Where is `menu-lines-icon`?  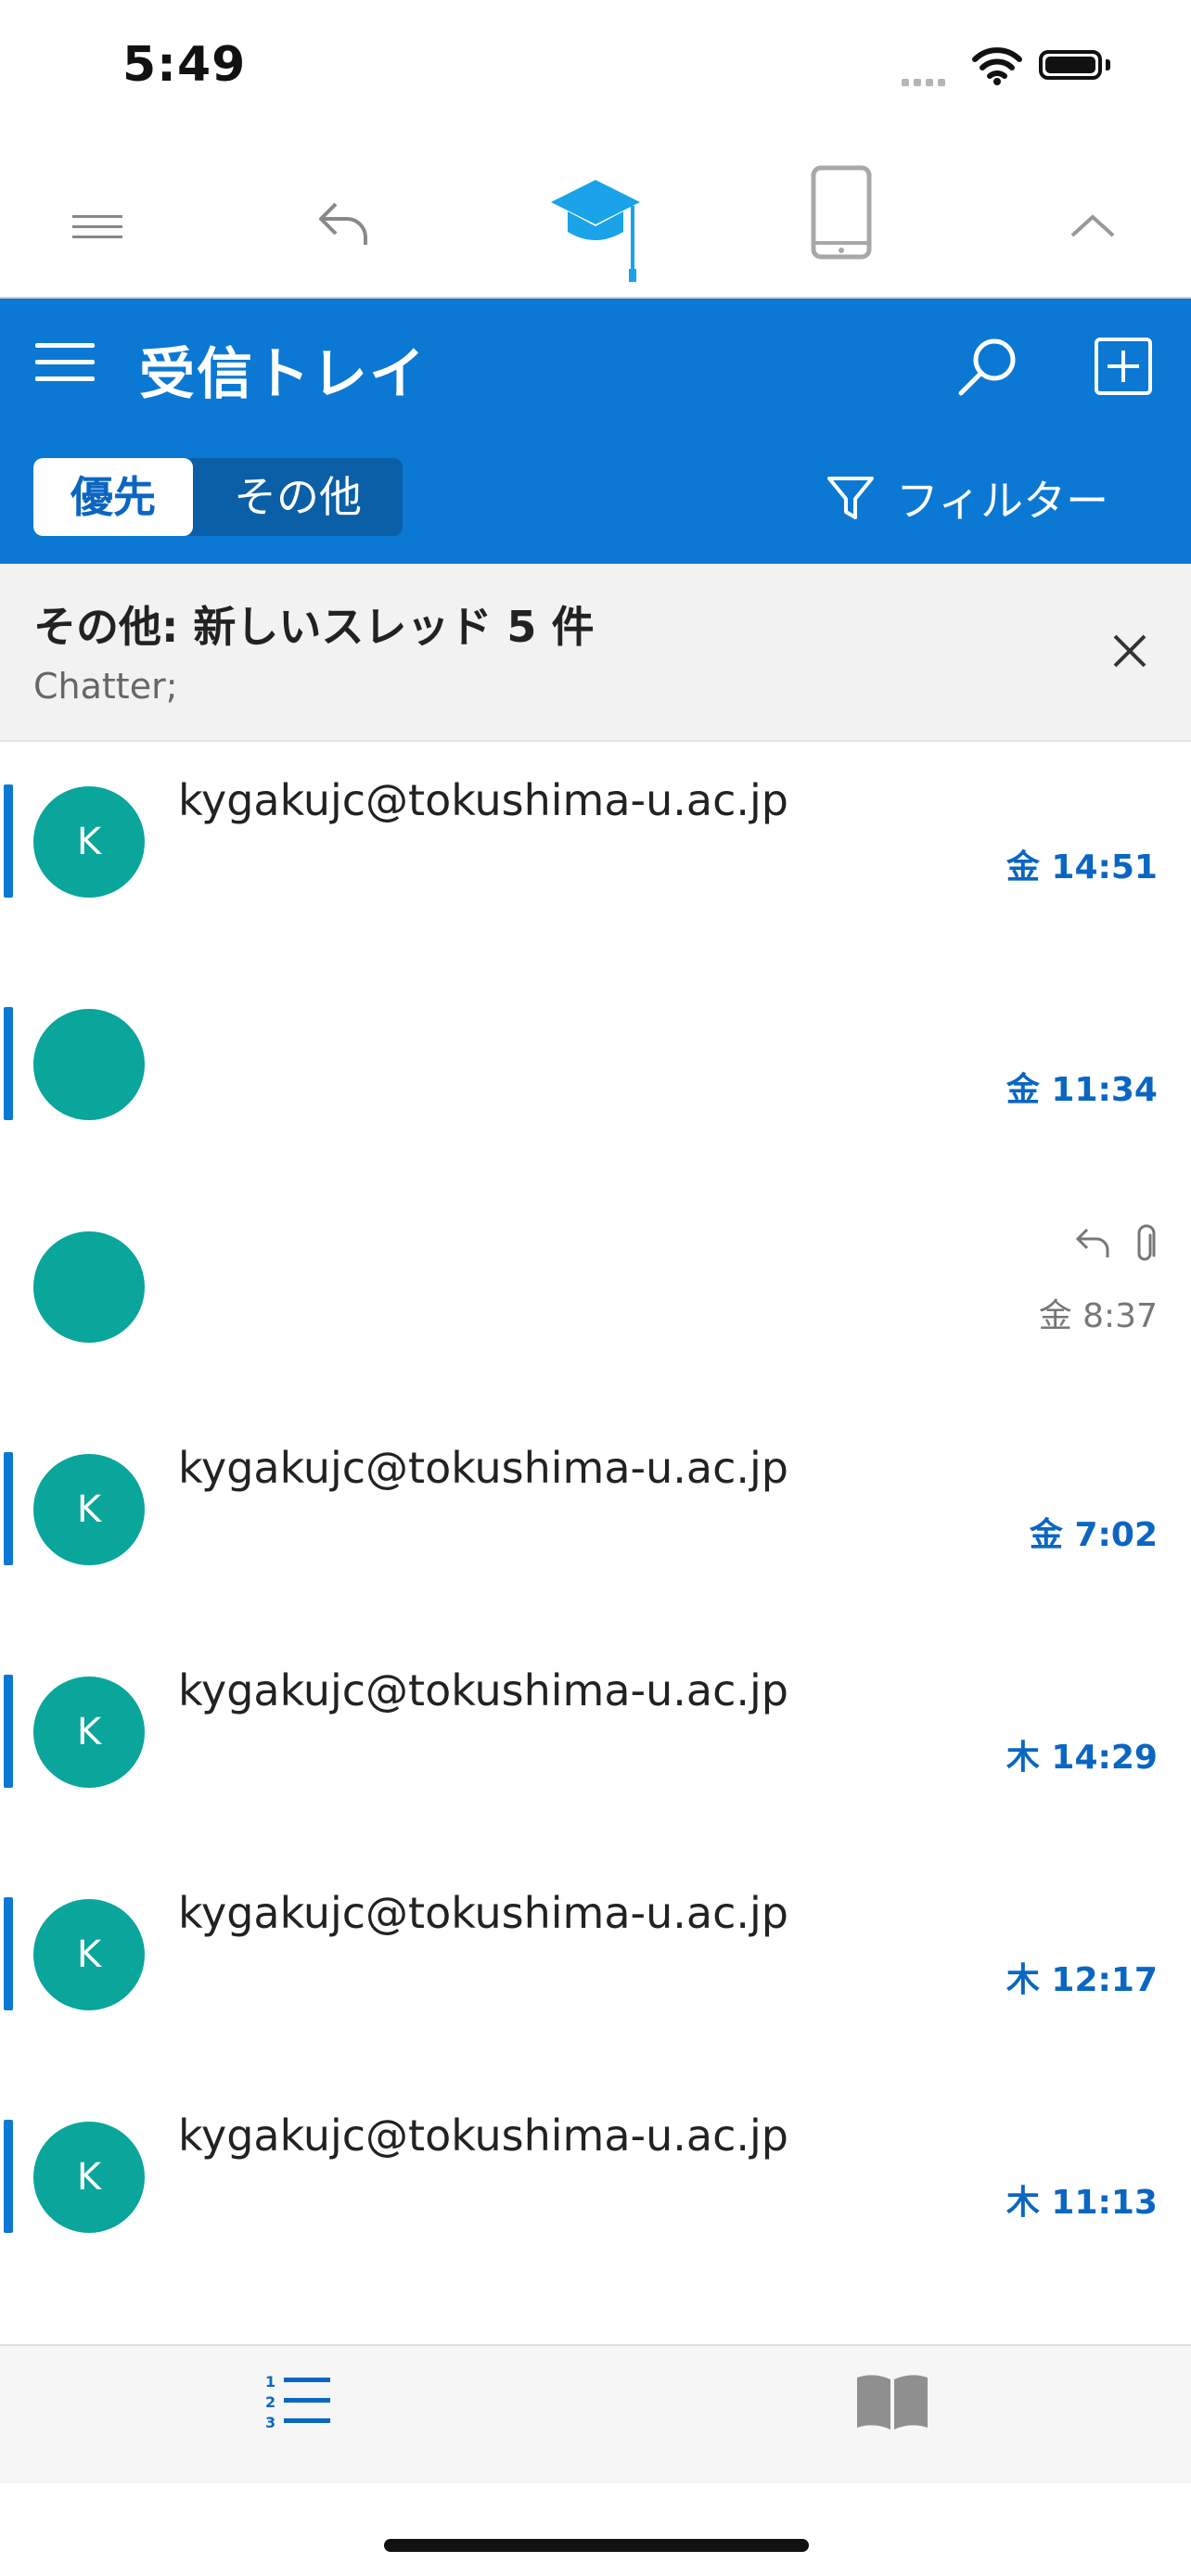
menu-lines-icon is located at coordinates (97, 227).